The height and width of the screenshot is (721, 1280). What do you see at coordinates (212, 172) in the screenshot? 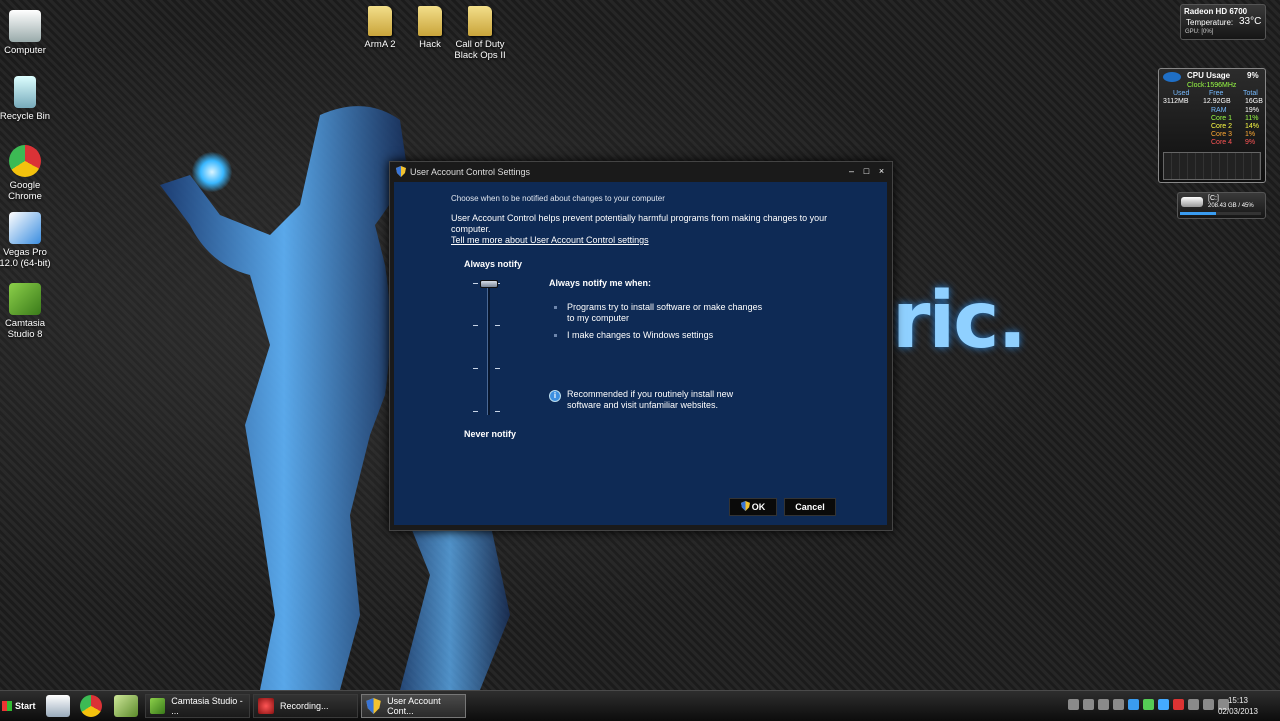
I see `glowing-orb` at bounding box center [212, 172].